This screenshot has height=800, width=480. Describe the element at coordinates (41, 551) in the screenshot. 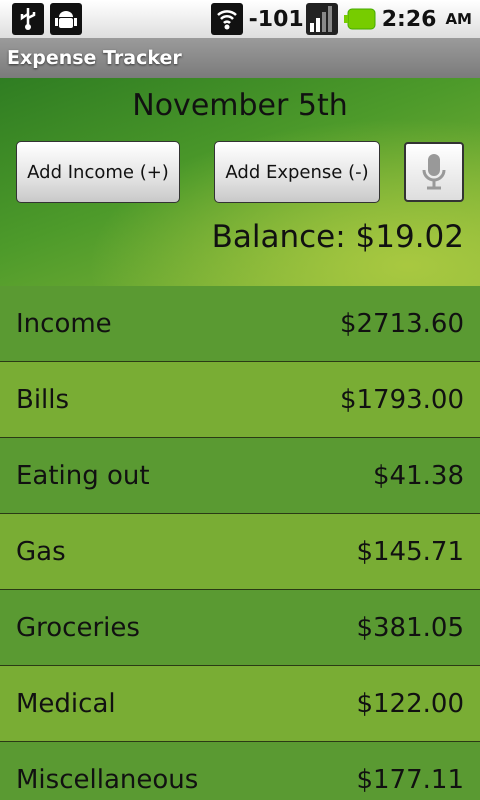

I see `category-name: Gas` at that location.